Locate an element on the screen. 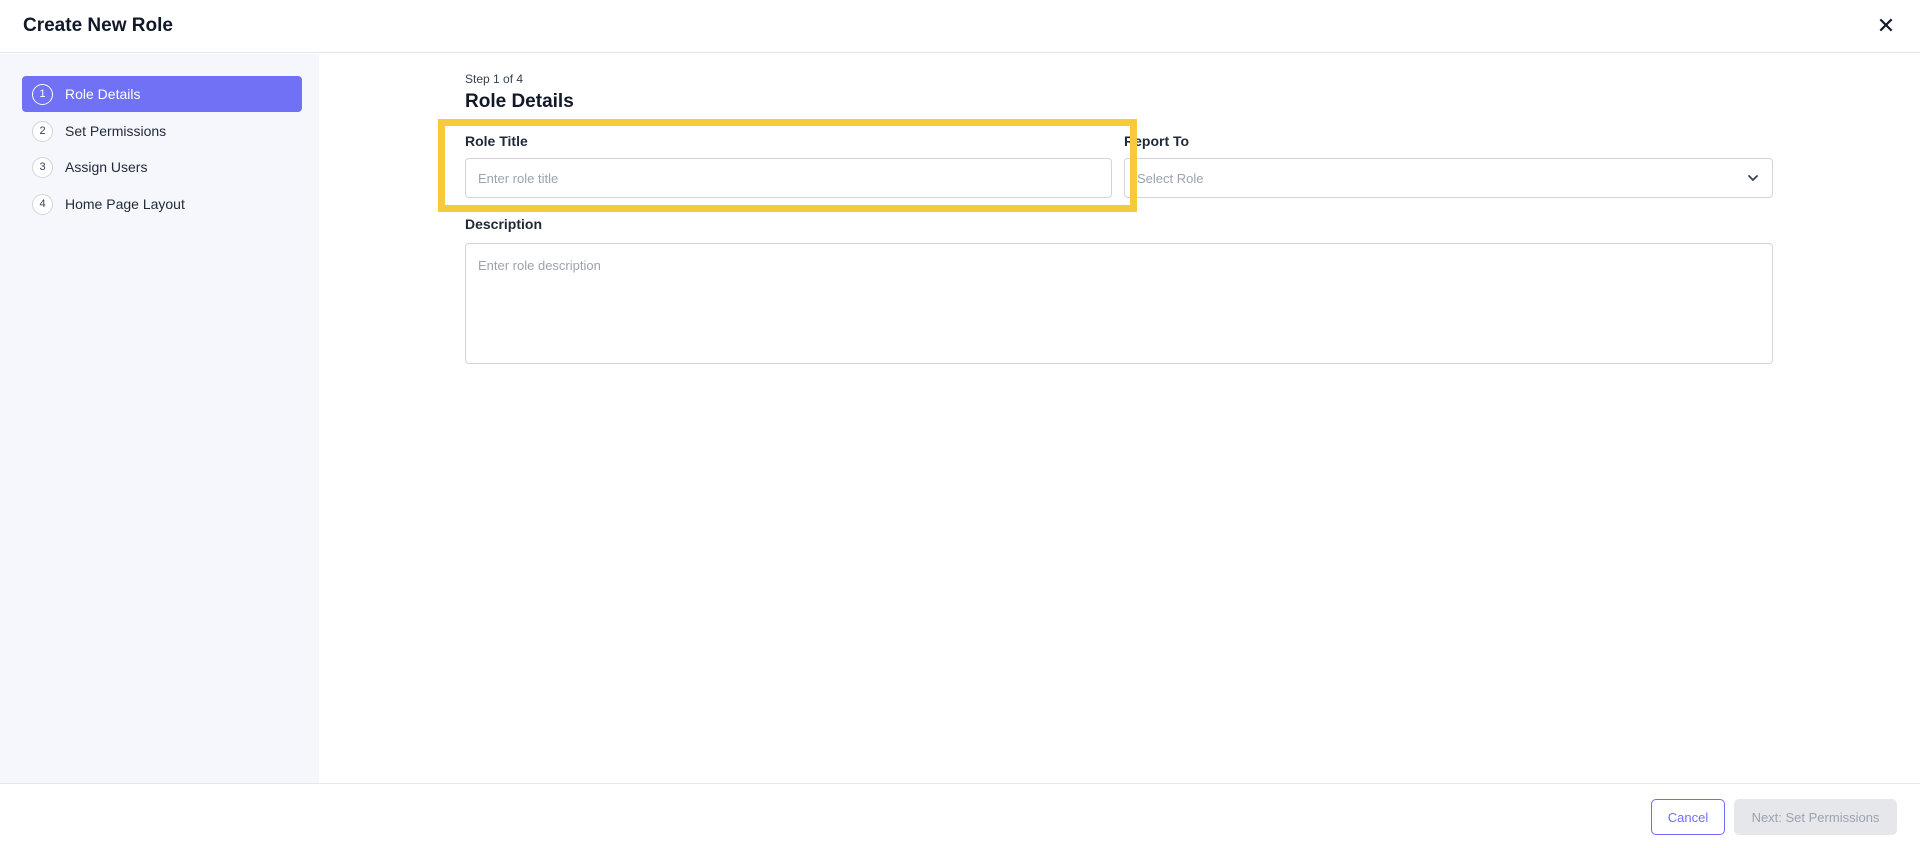 This screenshot has height=848, width=1920. modal-footer: Cancel Next: Set Permissions is located at coordinates (960, 815).